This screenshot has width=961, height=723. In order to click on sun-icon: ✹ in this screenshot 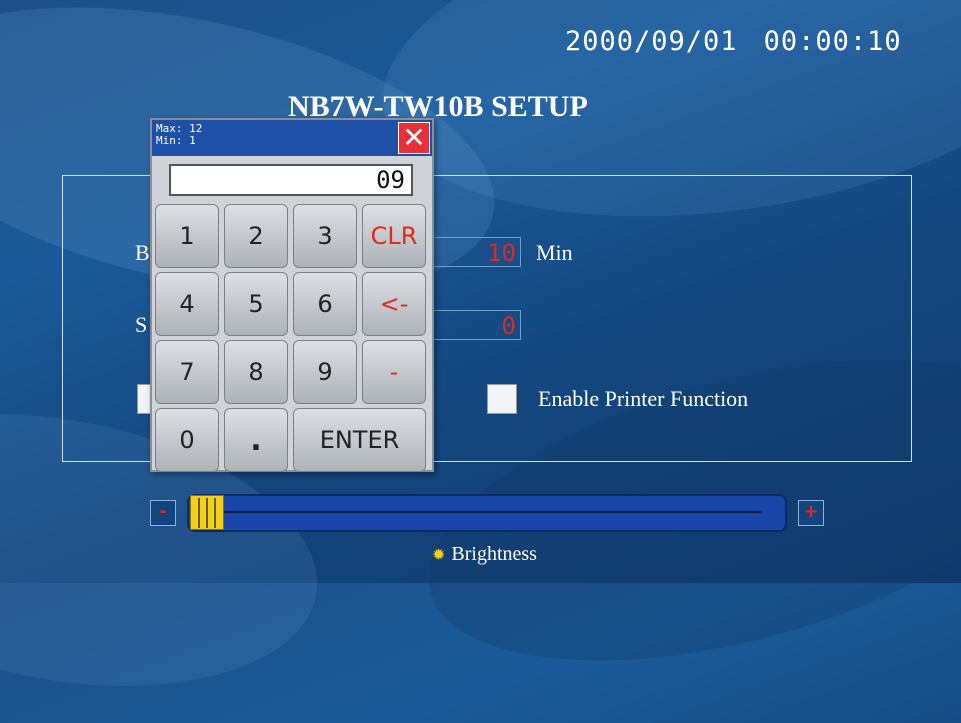, I will do `click(439, 555)`.